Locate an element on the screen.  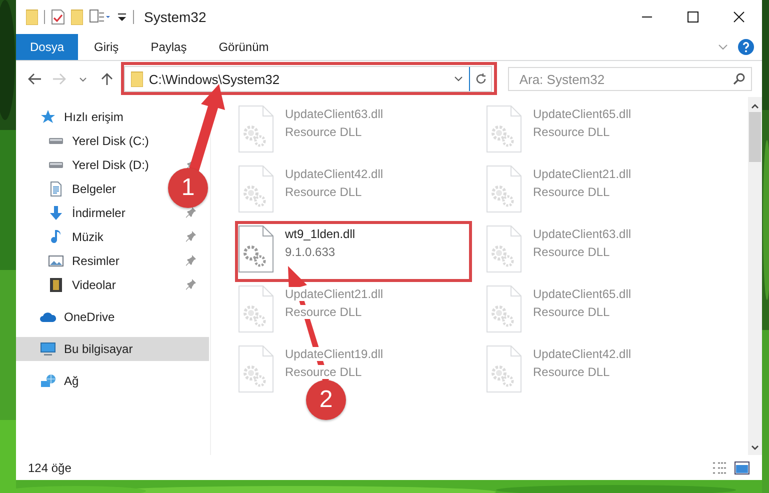
scroll-down-icon is located at coordinates (755, 448).